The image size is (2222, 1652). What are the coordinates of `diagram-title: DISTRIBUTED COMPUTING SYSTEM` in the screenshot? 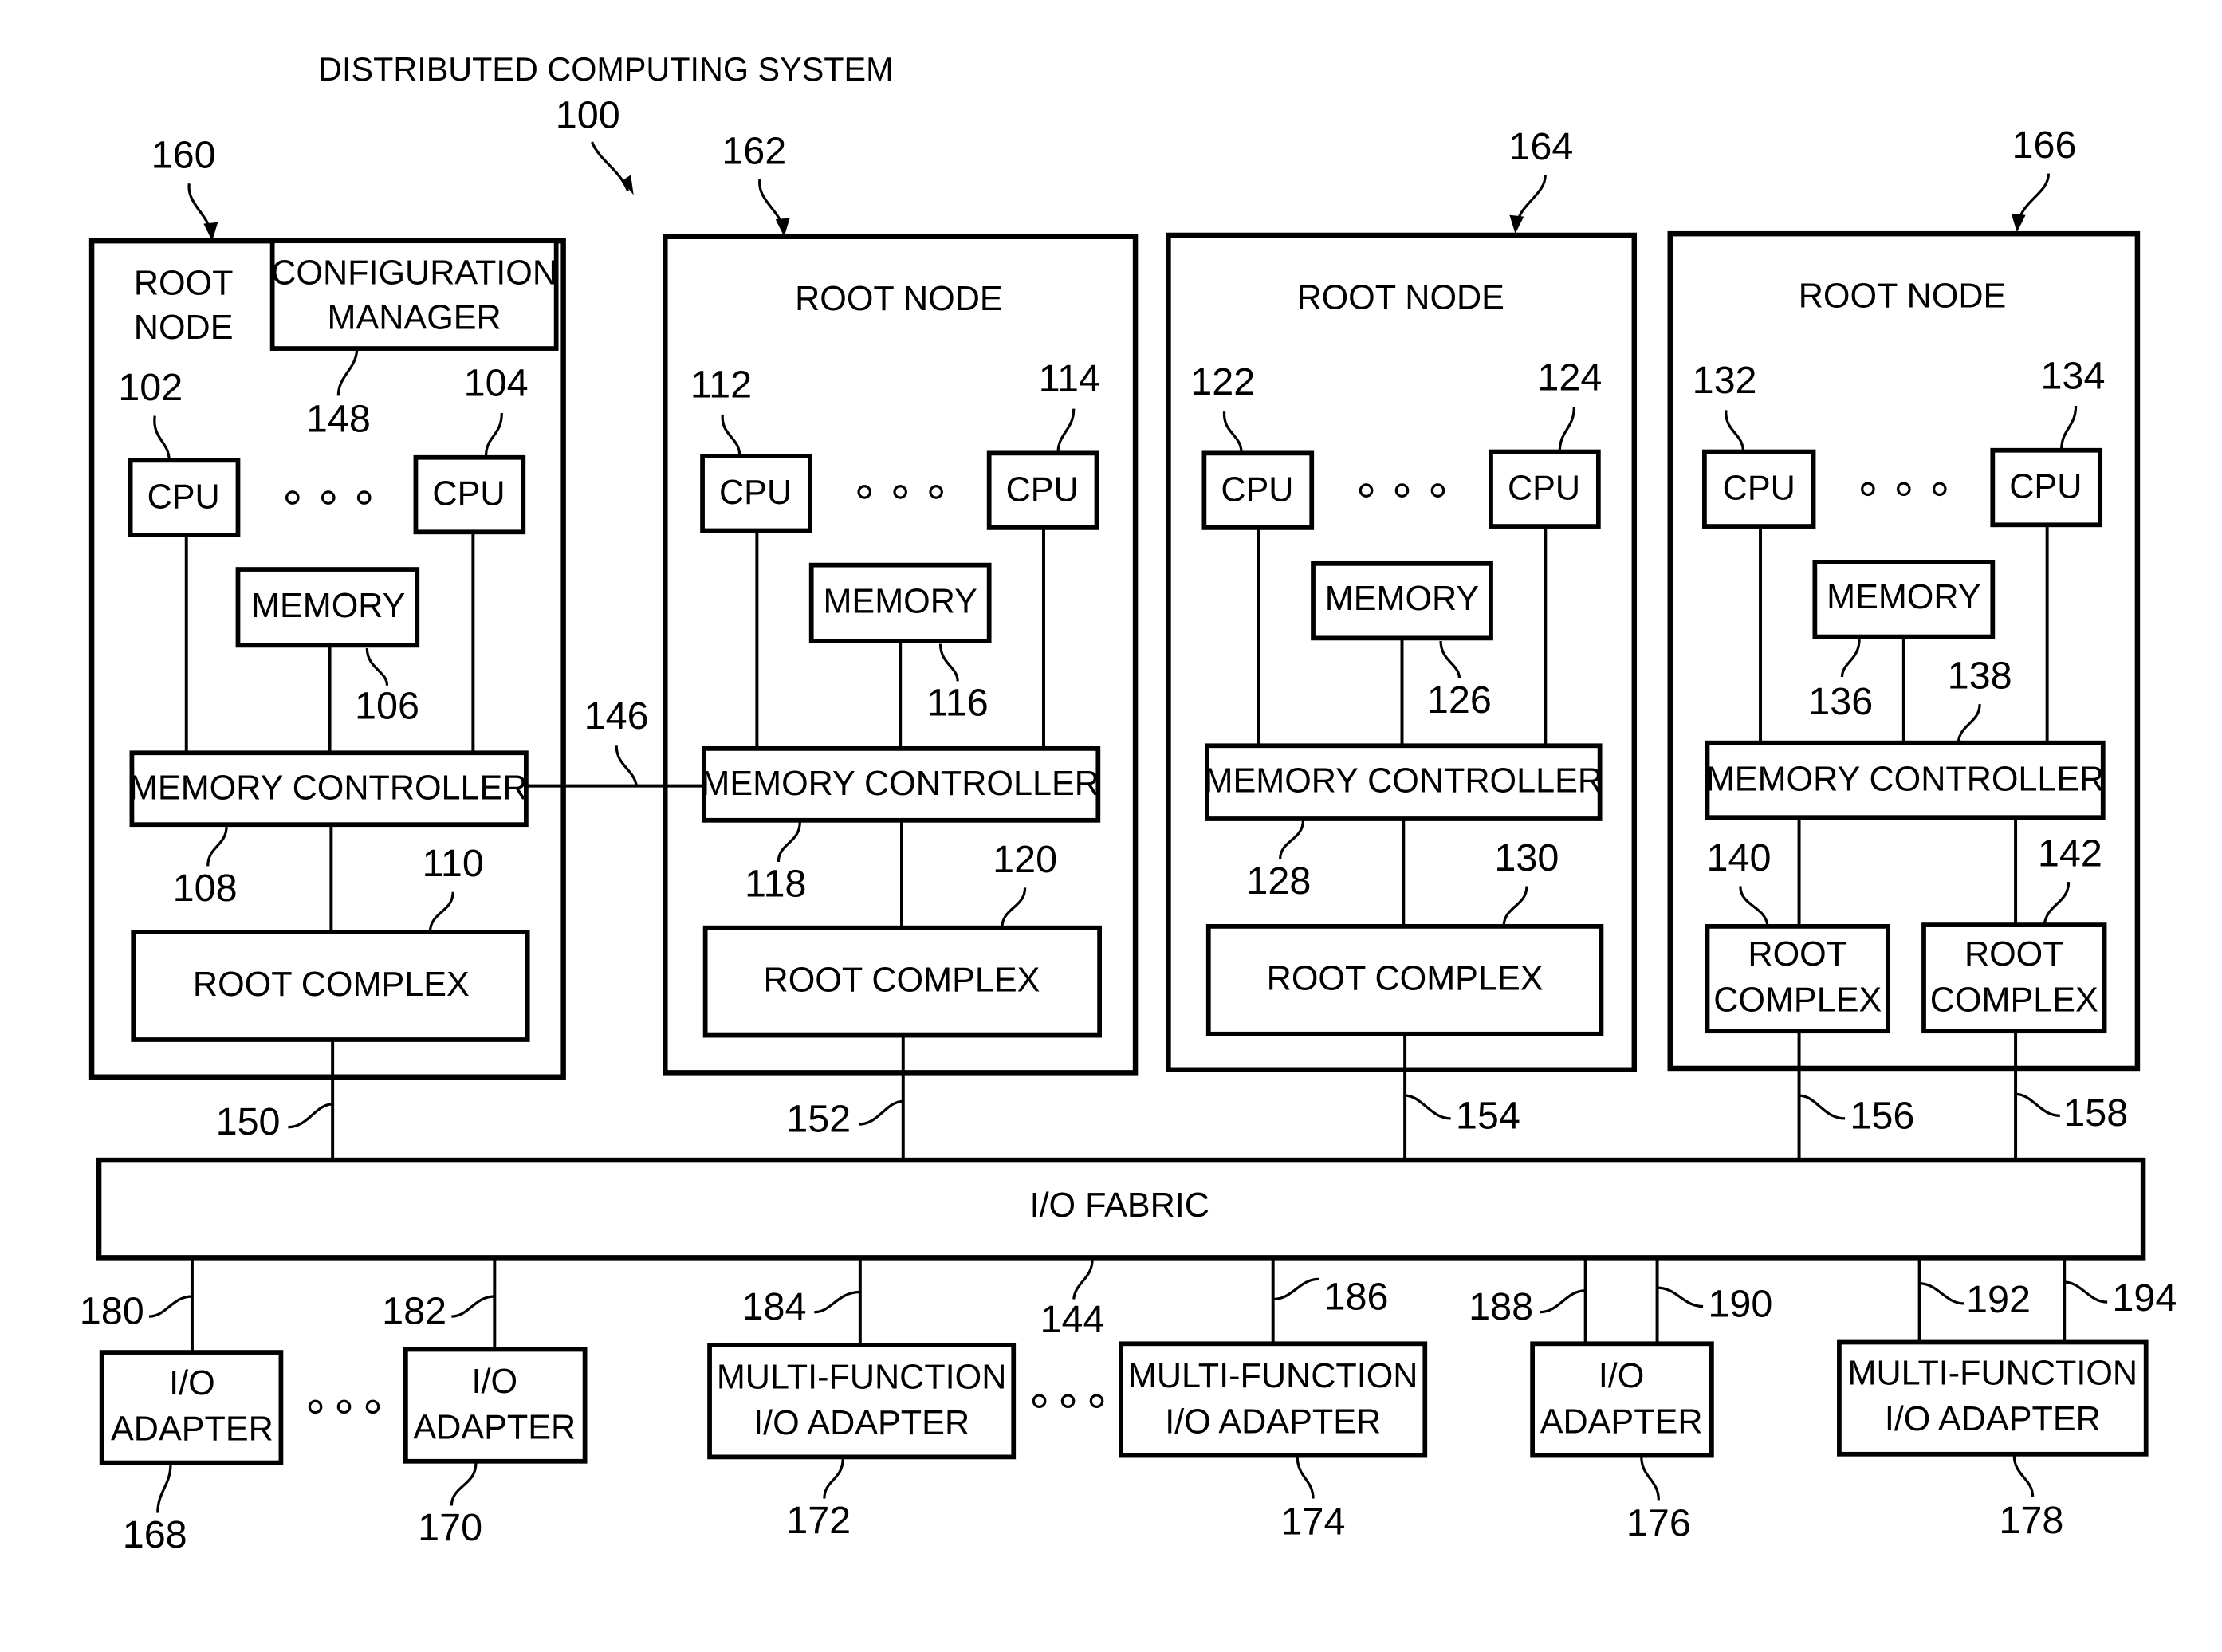 It's located at (605, 69).